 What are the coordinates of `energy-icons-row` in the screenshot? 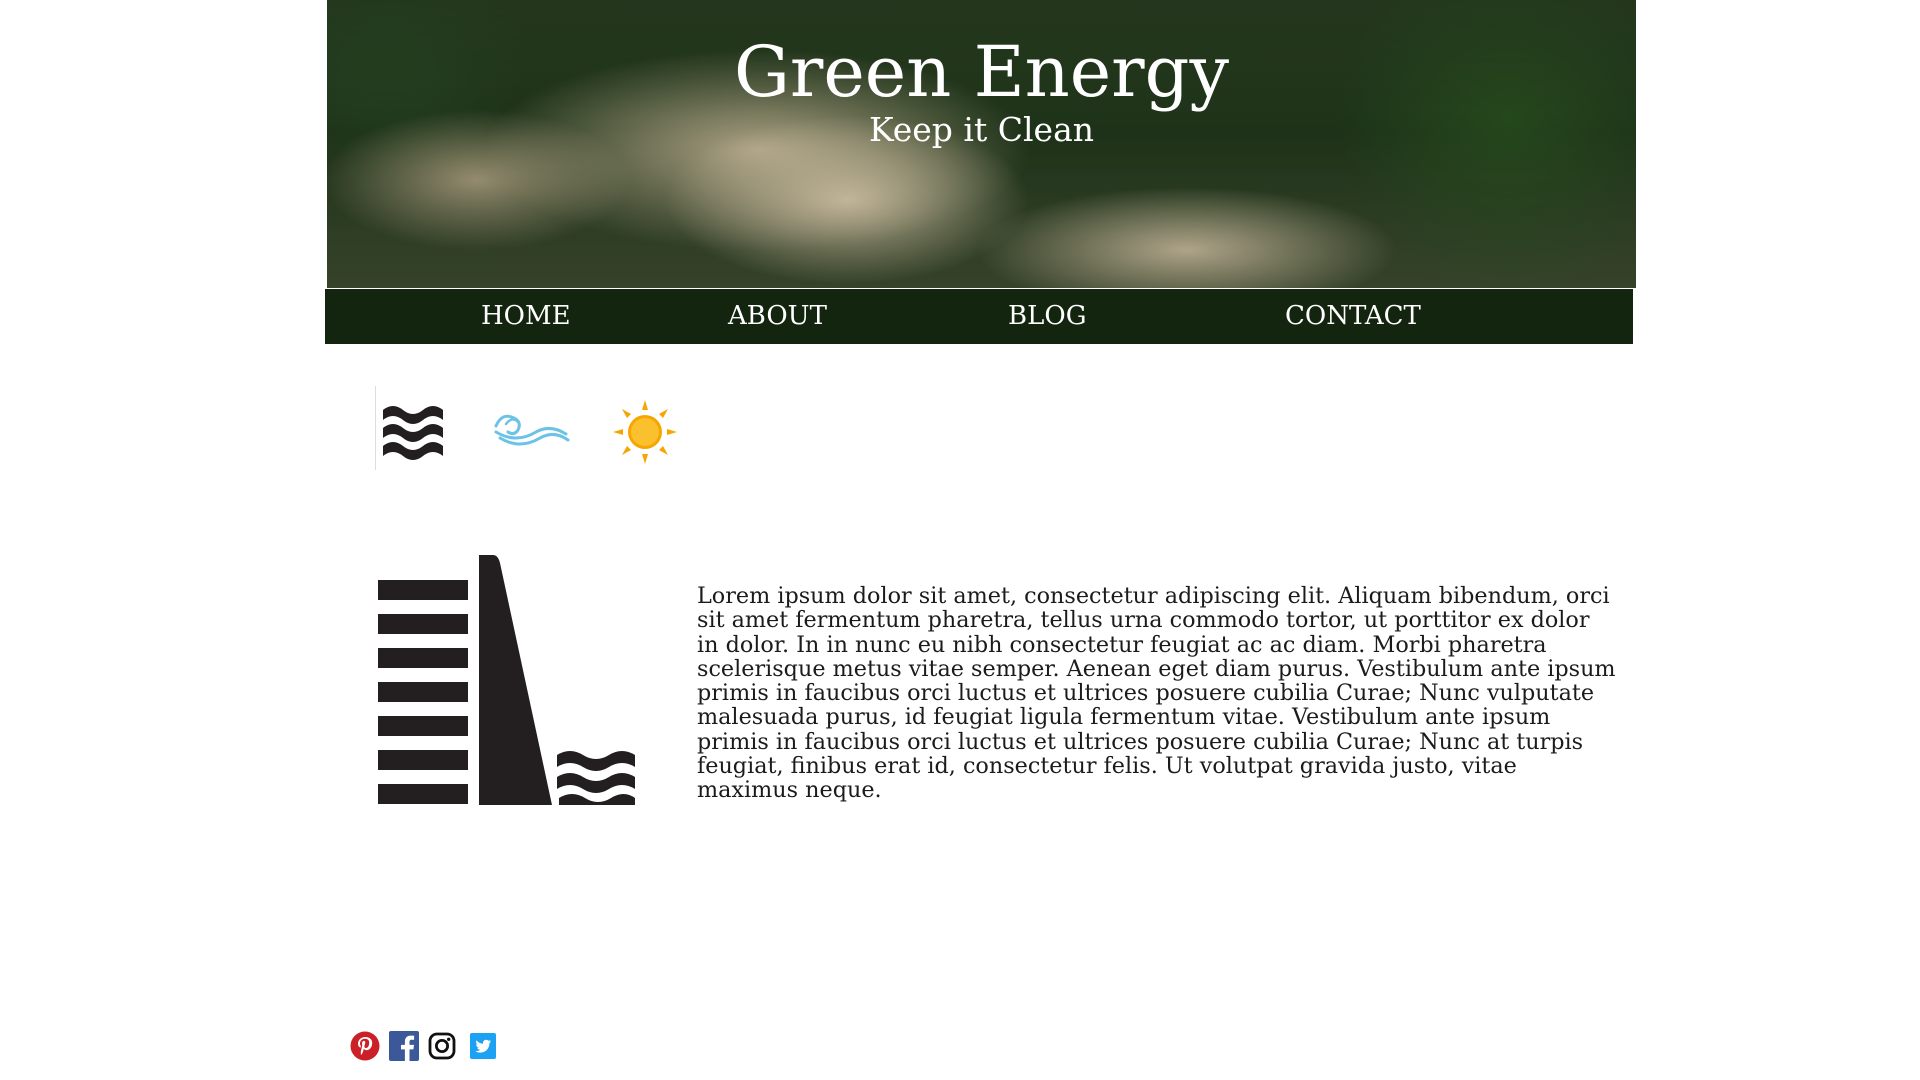 It's located at (530, 429).